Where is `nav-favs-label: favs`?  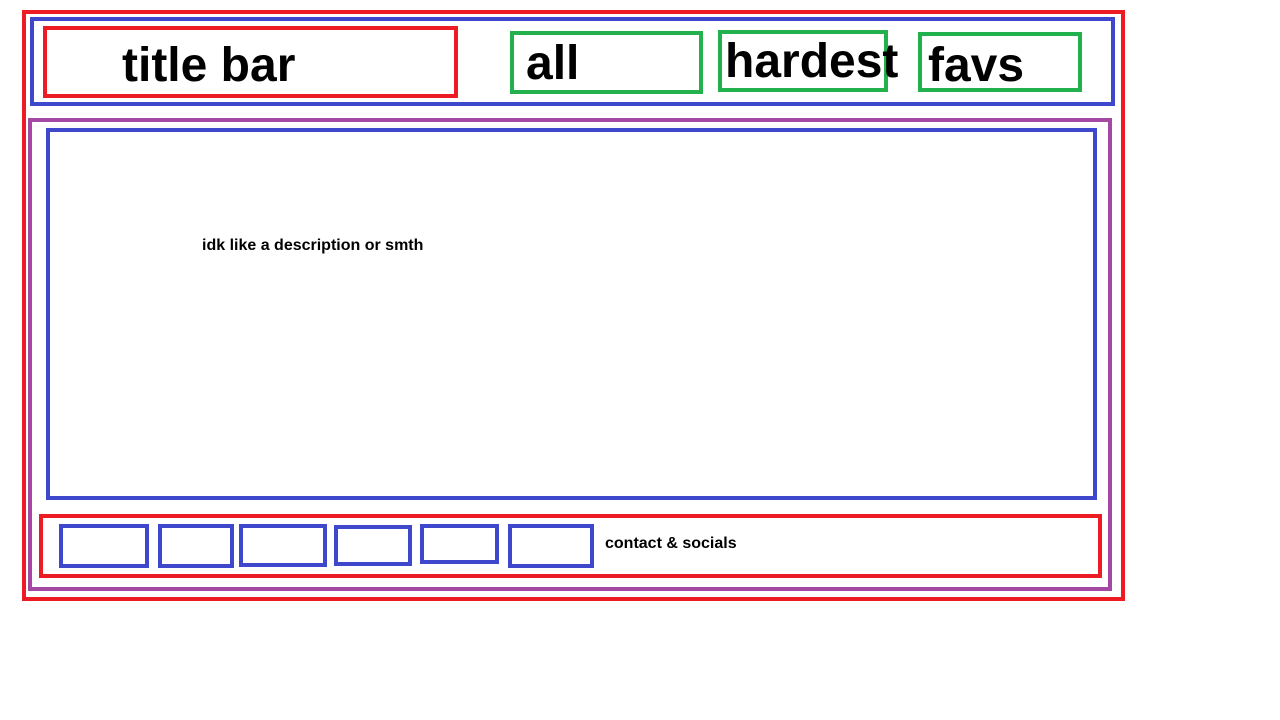
nav-favs-label: favs is located at coordinates (976, 65).